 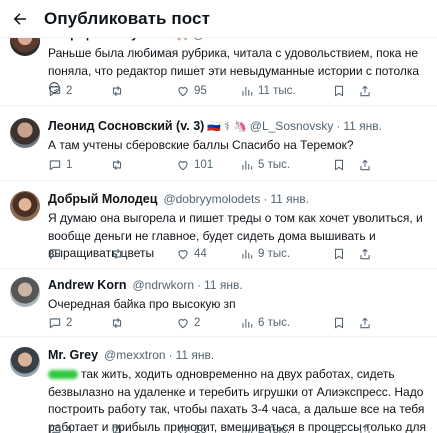 What do you see at coordinates (238, 427) in the screenshot?
I see `action-bar: 4 15 2 тыс.` at bounding box center [238, 427].